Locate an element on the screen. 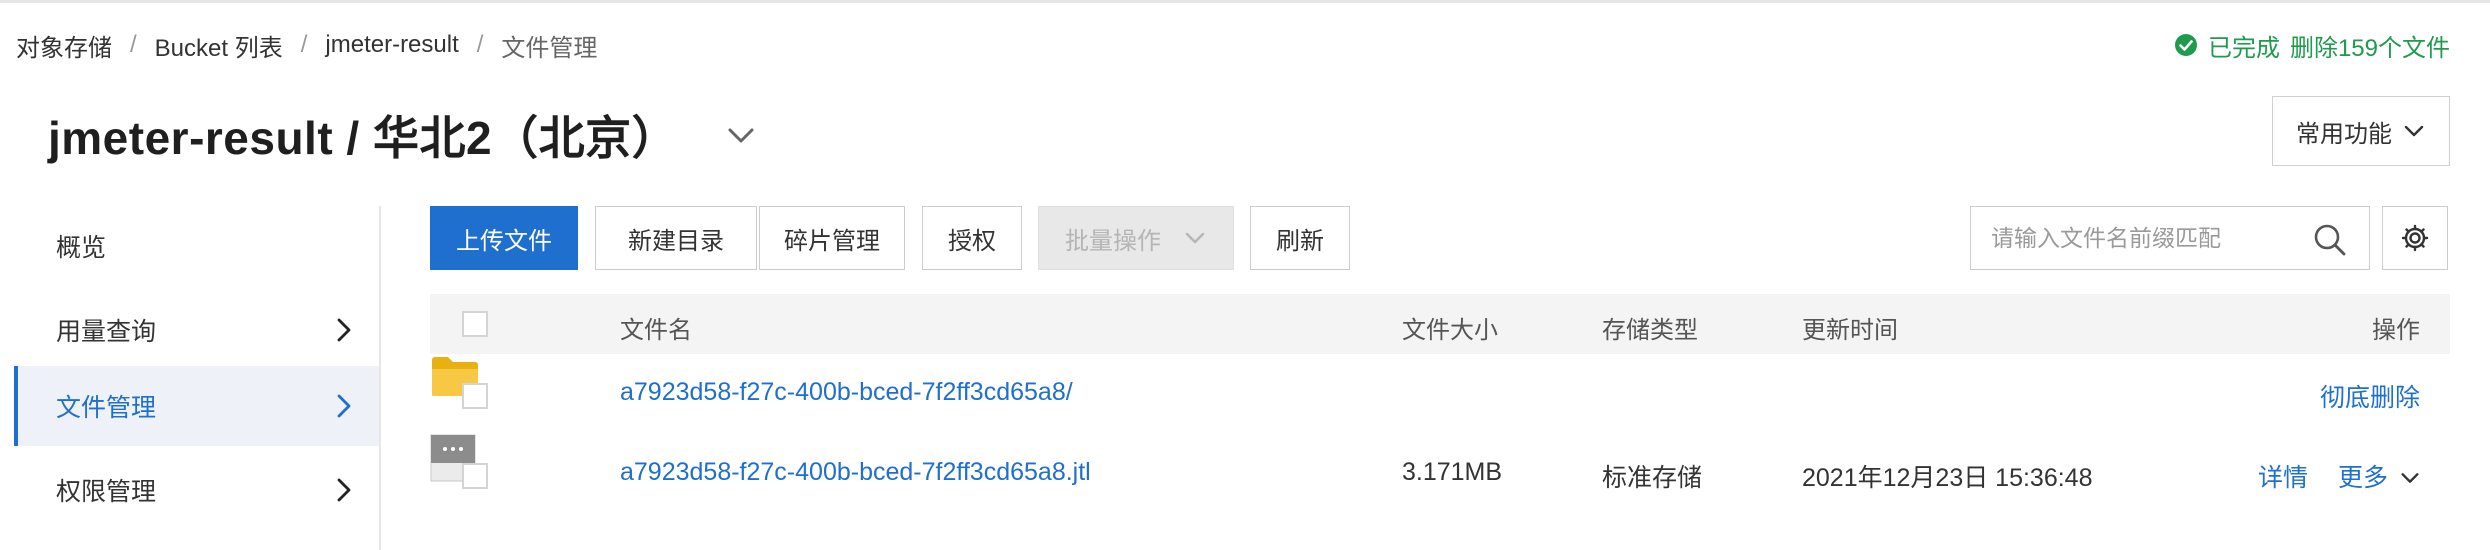  sidebar-item-label: 概览 is located at coordinates (81, 248).